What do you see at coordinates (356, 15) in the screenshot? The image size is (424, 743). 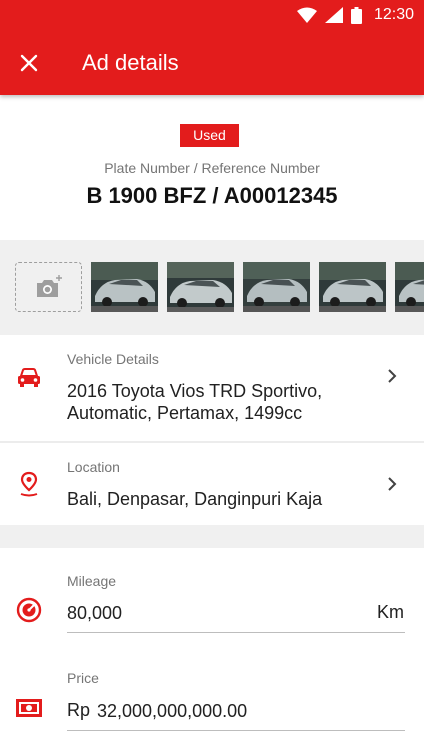 I see `battery-icon` at bounding box center [356, 15].